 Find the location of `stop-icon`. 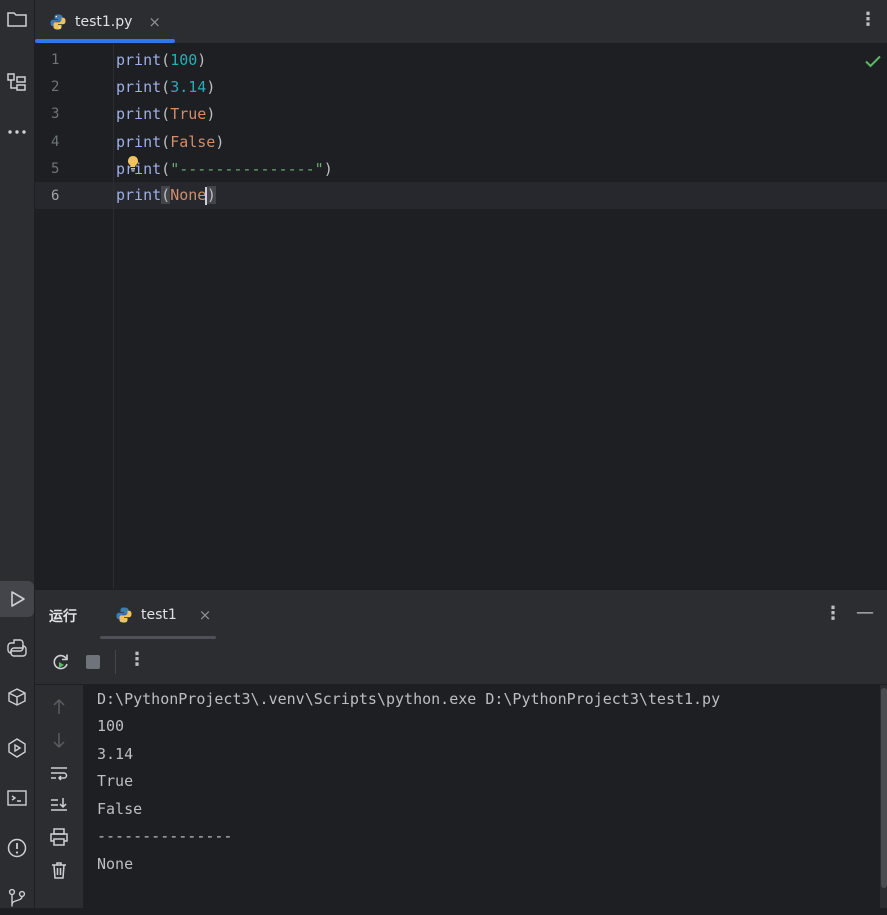

stop-icon is located at coordinates (93, 662).